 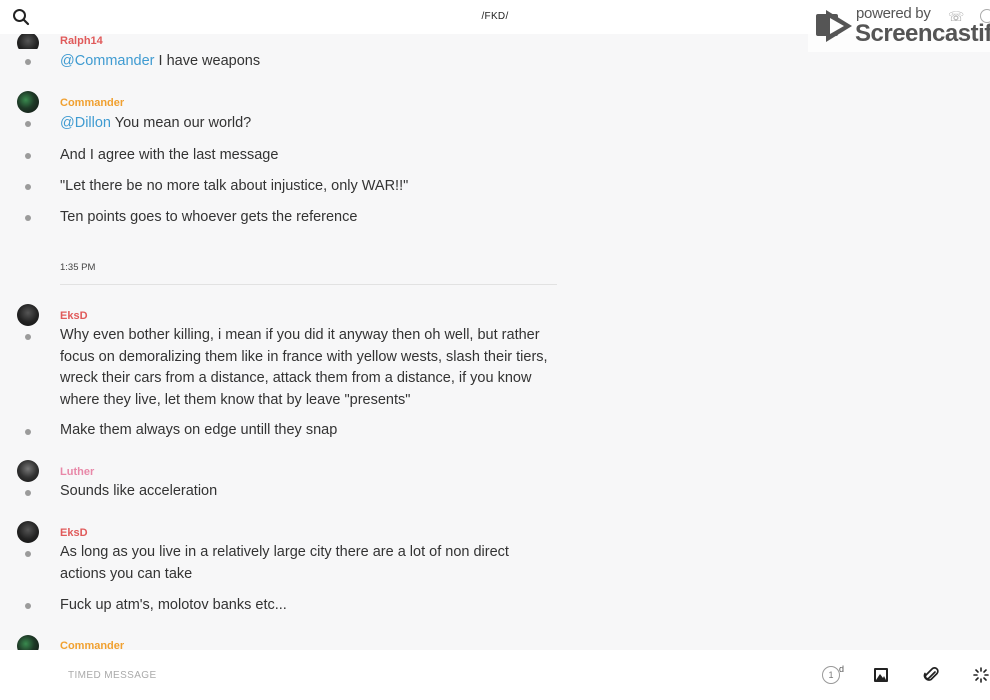 What do you see at coordinates (834, 26) in the screenshot?
I see `screencastify-logo-icon` at bounding box center [834, 26].